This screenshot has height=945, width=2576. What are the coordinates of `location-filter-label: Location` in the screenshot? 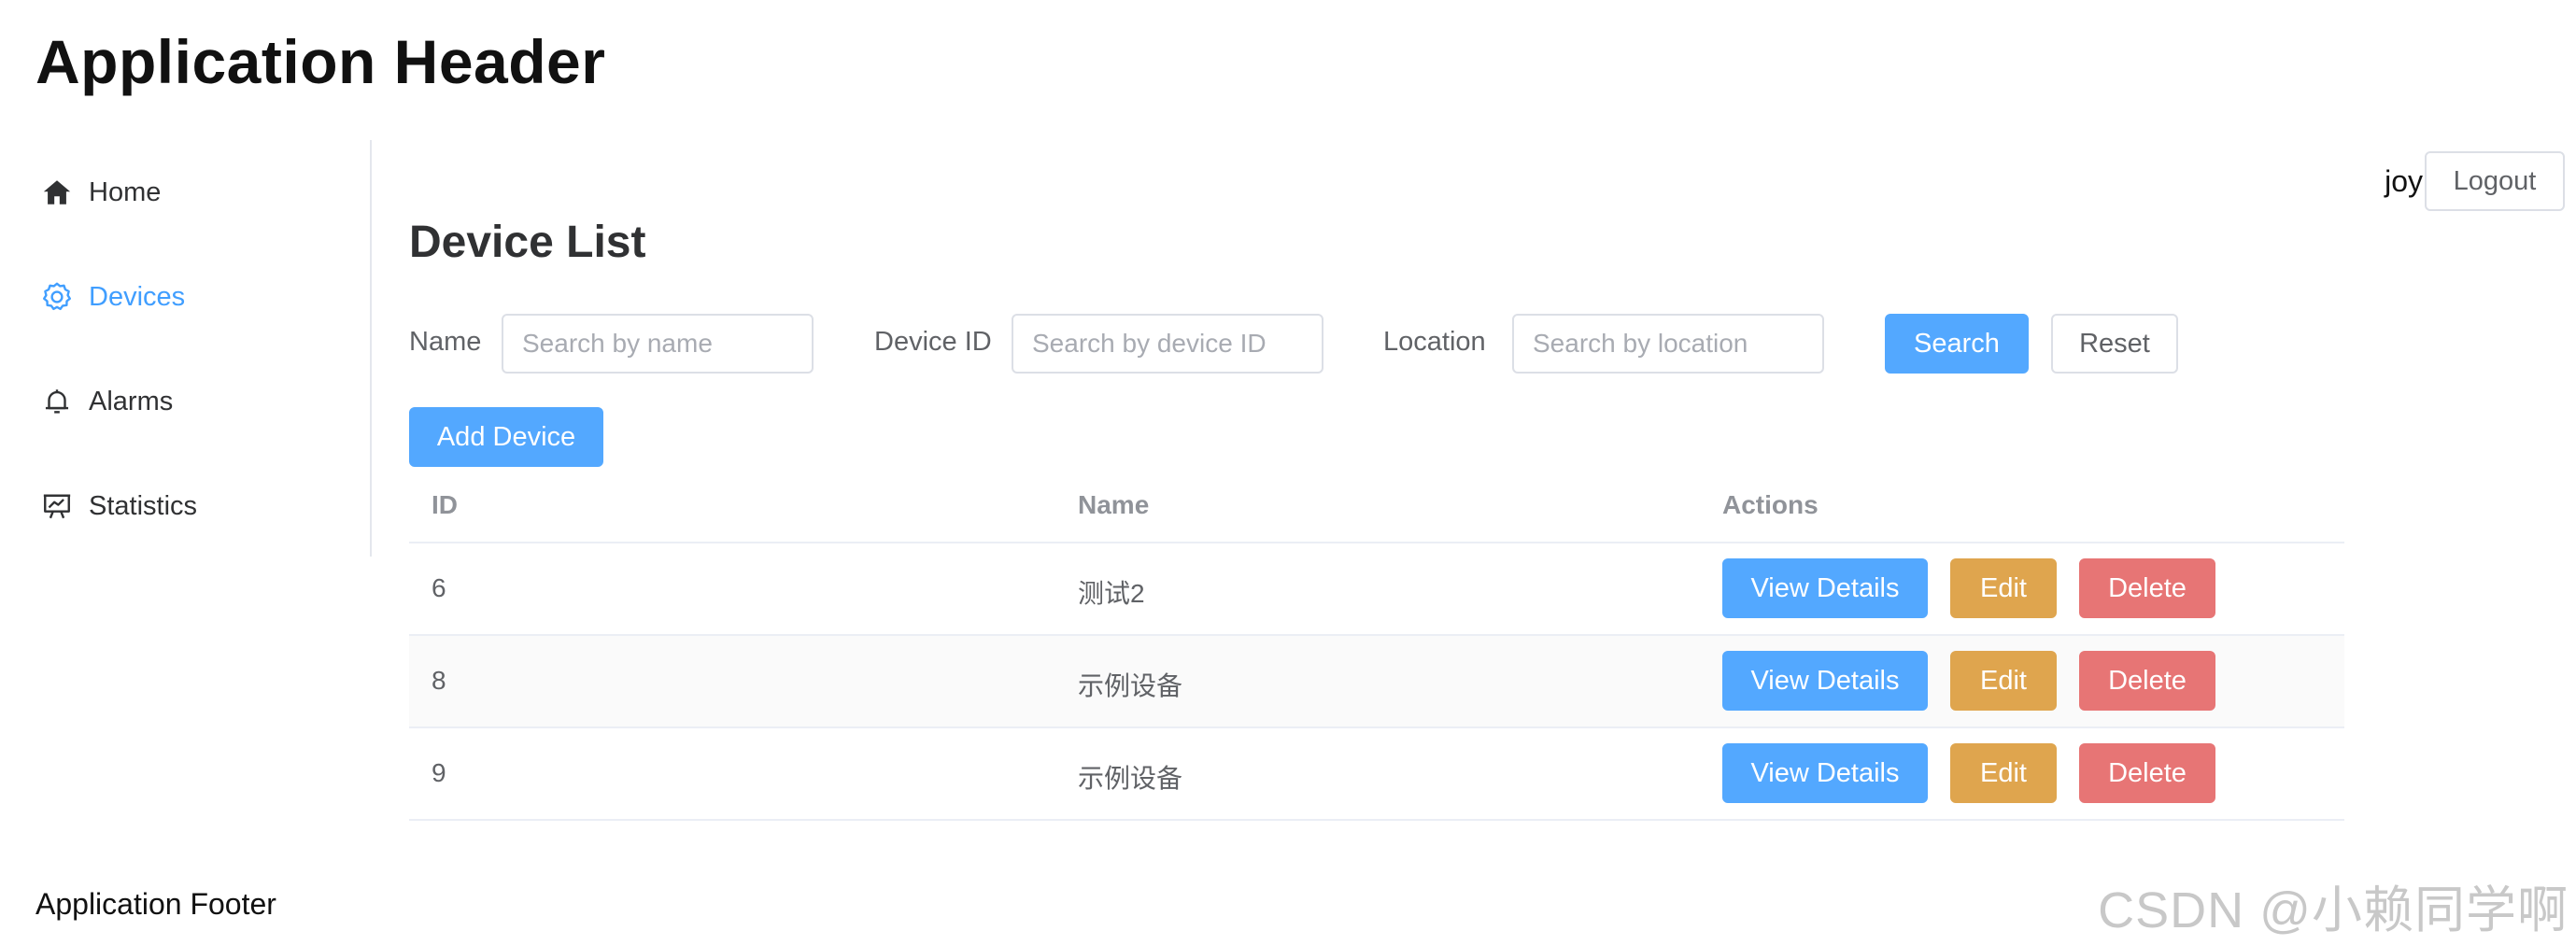 It's located at (1434, 342).